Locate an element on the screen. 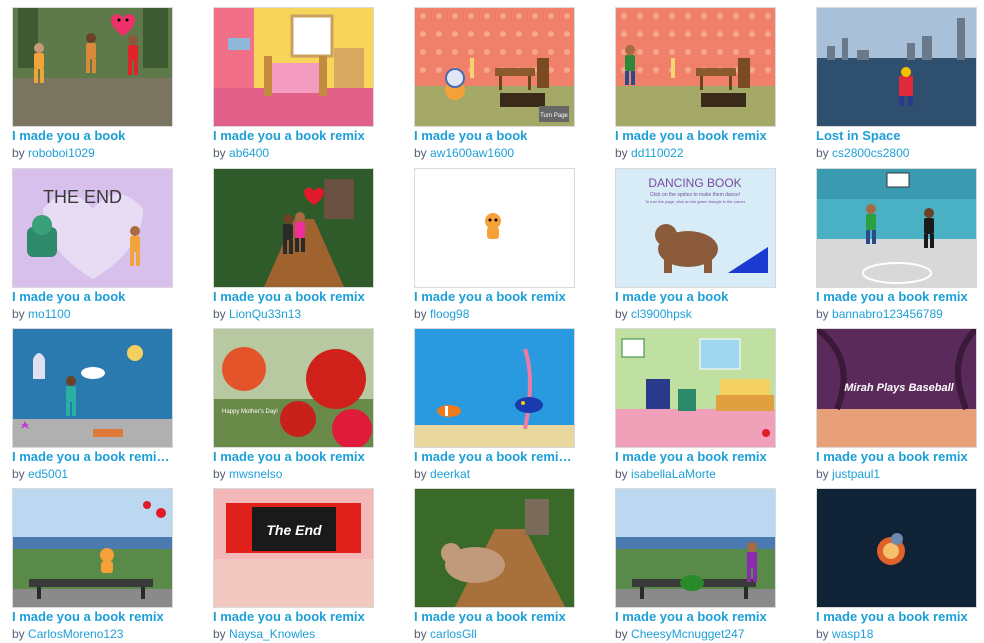 This screenshot has height=643, width=984. owner-username-link: cl3900hpsk is located at coordinates (661, 314).